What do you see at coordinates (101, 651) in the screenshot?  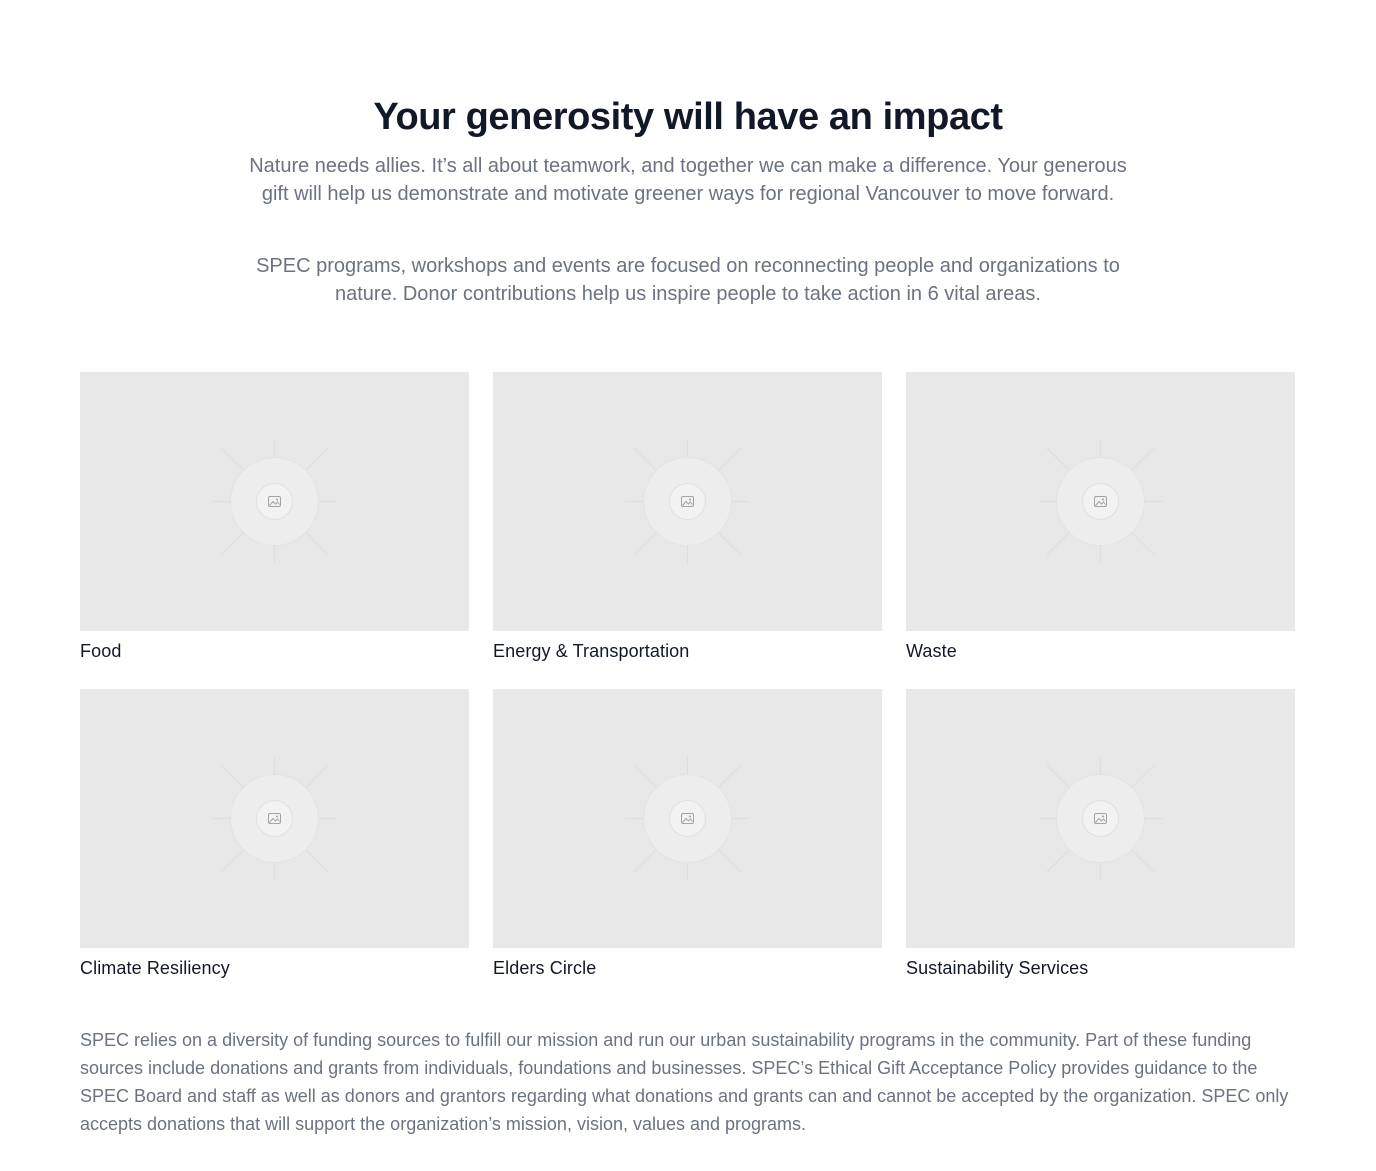 I see `impact-card-label: Food` at bounding box center [101, 651].